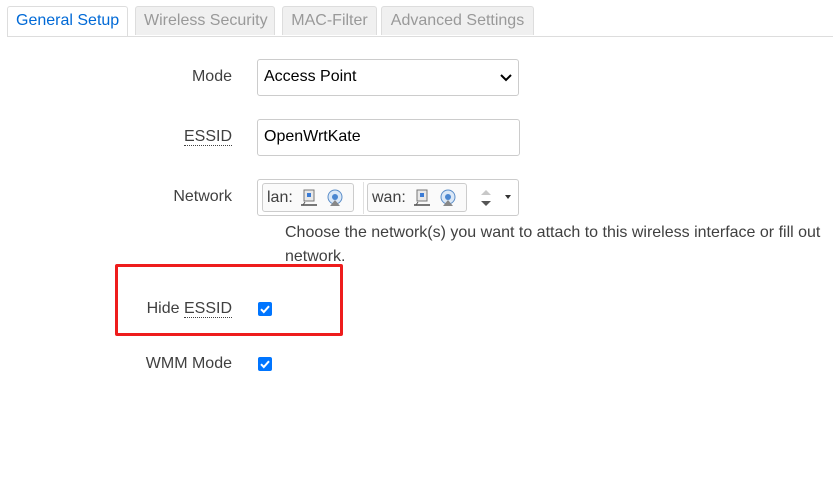  I want to click on wmm-mode-label: WMM Mode, so click(188, 363).